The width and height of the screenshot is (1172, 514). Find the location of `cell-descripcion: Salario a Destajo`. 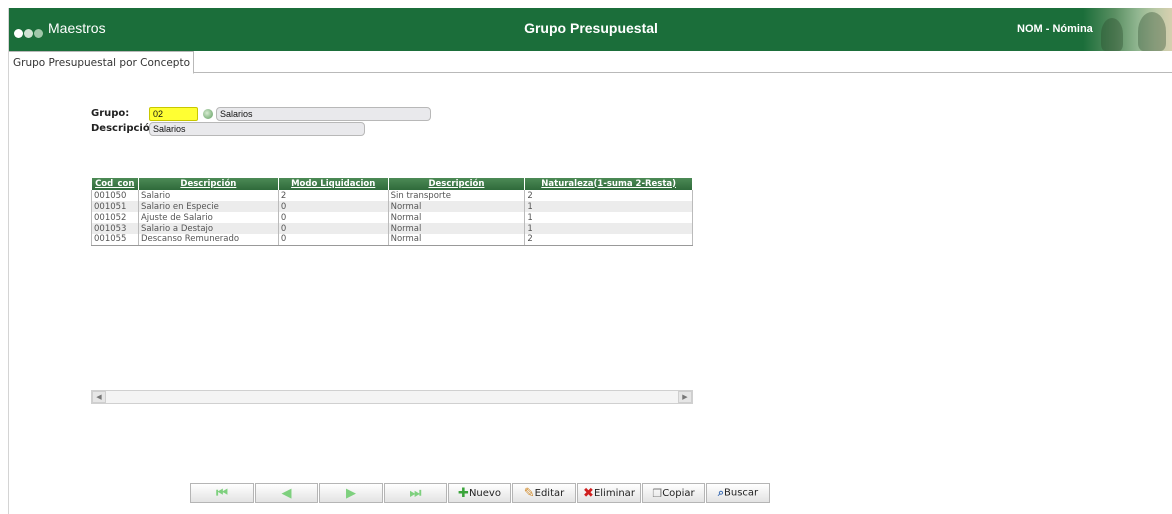

cell-descripcion: Salario a Destajo is located at coordinates (208, 228).